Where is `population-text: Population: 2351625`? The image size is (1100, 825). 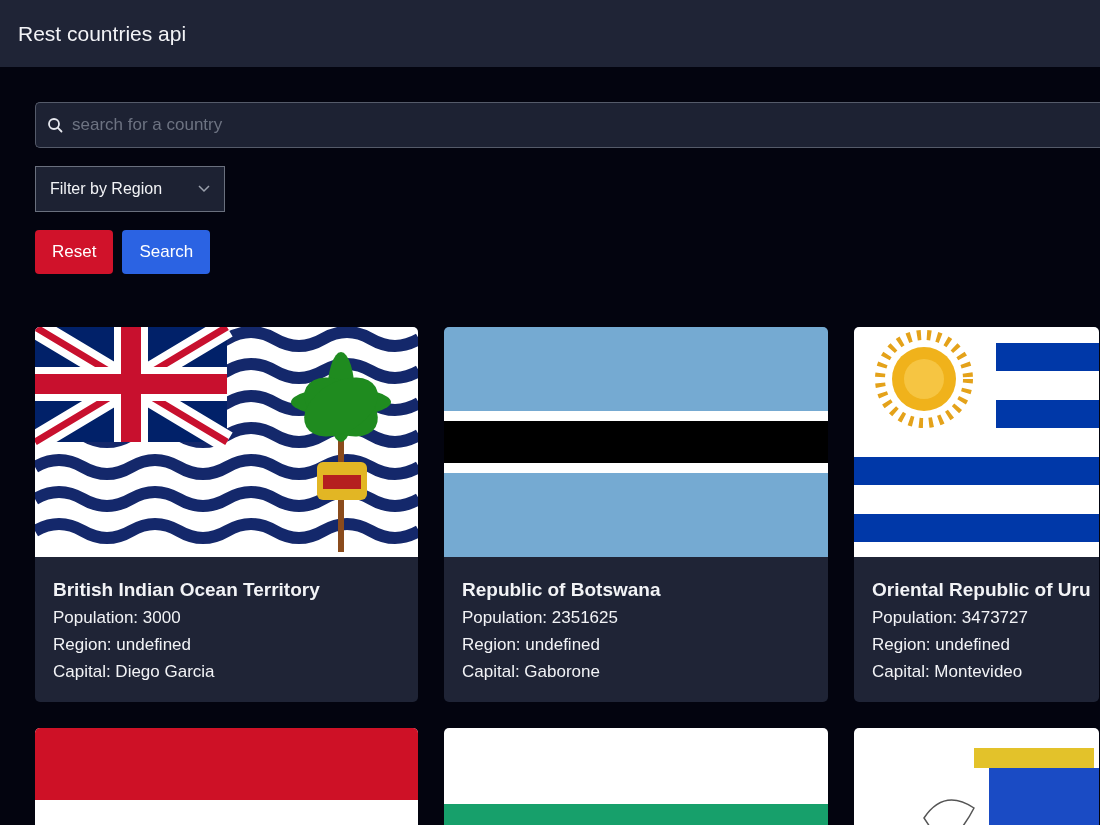
population-text: Population: 2351625 is located at coordinates (540, 618).